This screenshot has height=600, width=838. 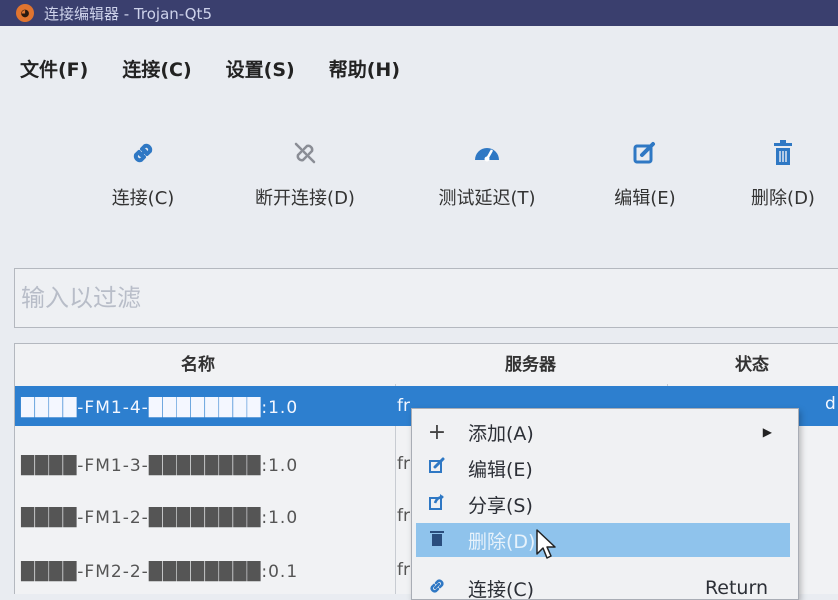 What do you see at coordinates (305, 175) in the screenshot?
I see `disconnect-button: 断开连接(D)` at bounding box center [305, 175].